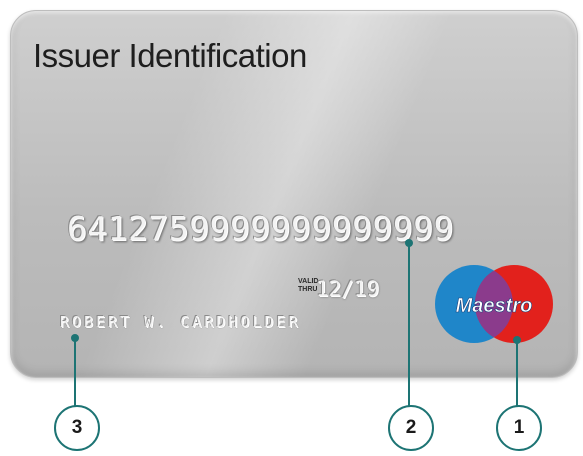 This screenshot has width=583, height=456. Describe the element at coordinates (77, 428) in the screenshot. I see `callout-marker-3: 3` at that location.